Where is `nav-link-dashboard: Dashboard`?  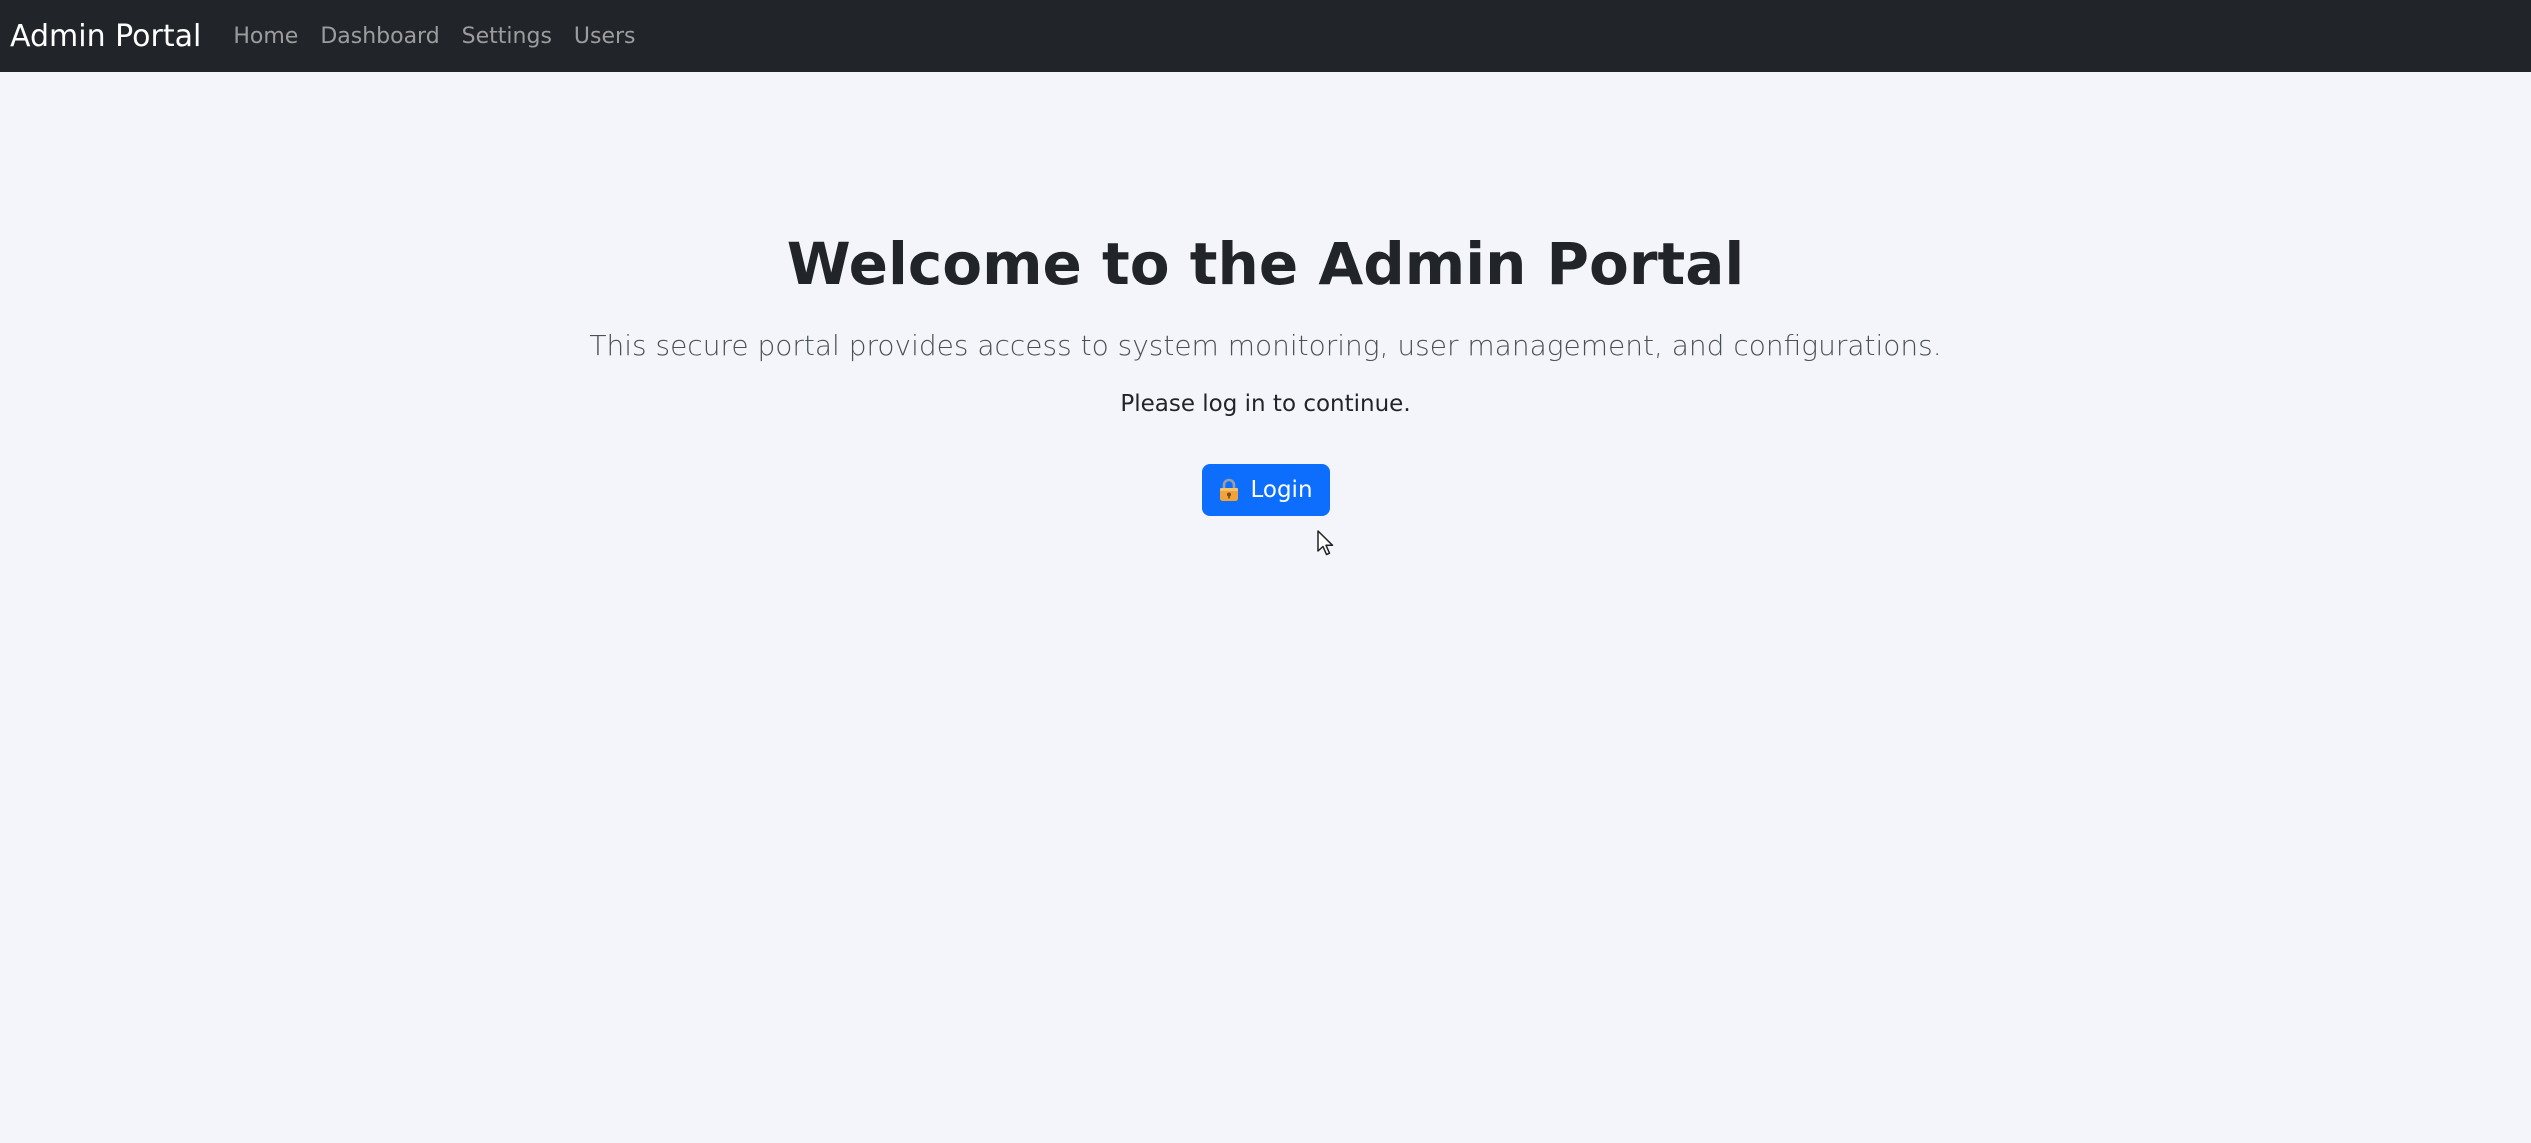 nav-link-dashboard: Dashboard is located at coordinates (379, 36).